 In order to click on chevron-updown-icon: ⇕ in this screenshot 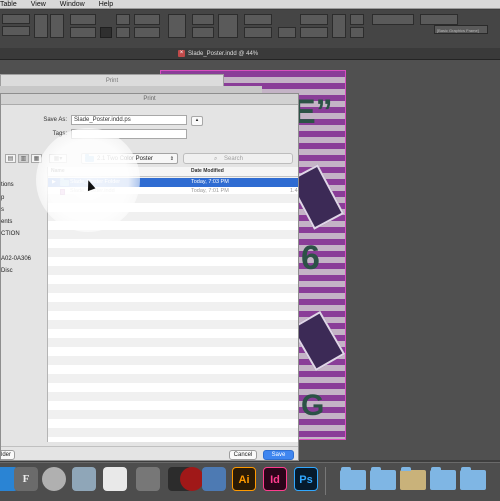, I will do `click(171, 158)`.